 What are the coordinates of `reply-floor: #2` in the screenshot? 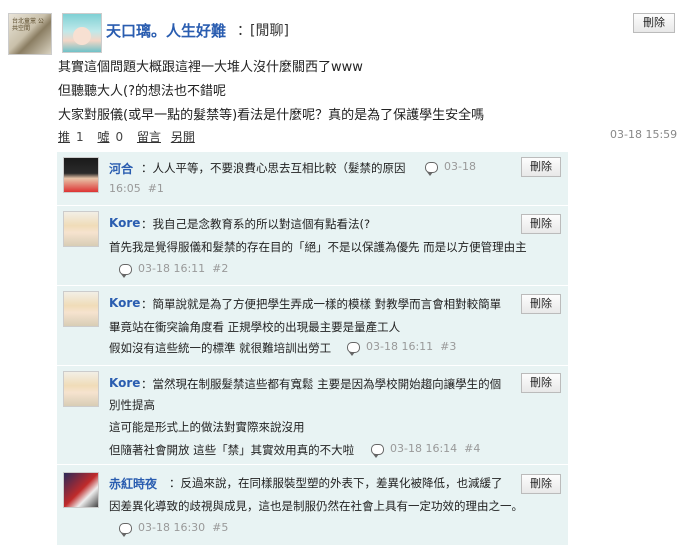 It's located at (220, 268).